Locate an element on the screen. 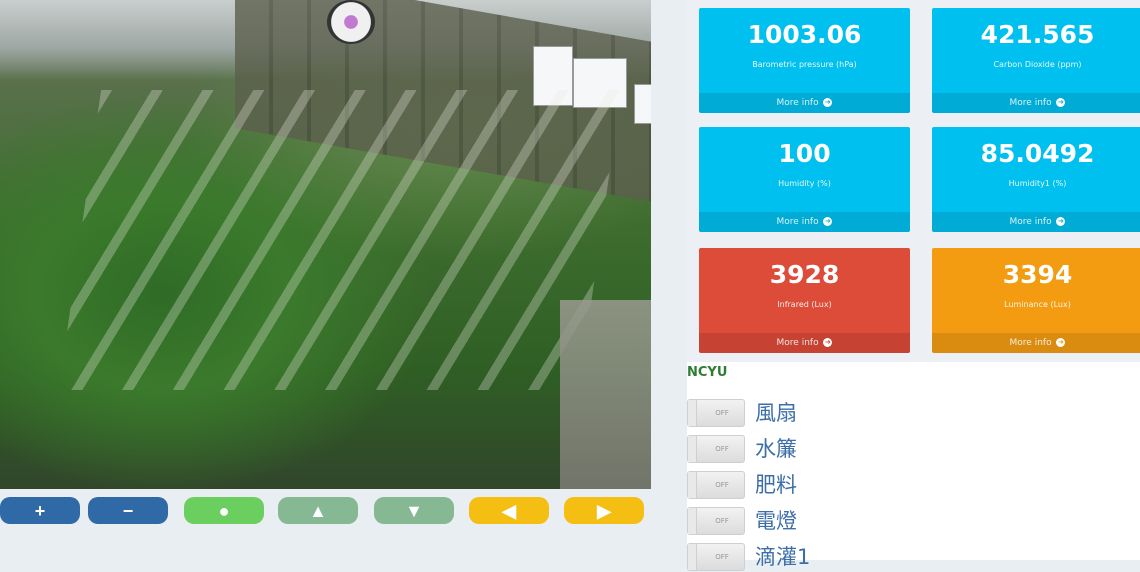 The height and width of the screenshot is (572, 1140). info-box-humidity1: 85.0492 Humidity1 (%) More info ➜ is located at coordinates (1036, 179).